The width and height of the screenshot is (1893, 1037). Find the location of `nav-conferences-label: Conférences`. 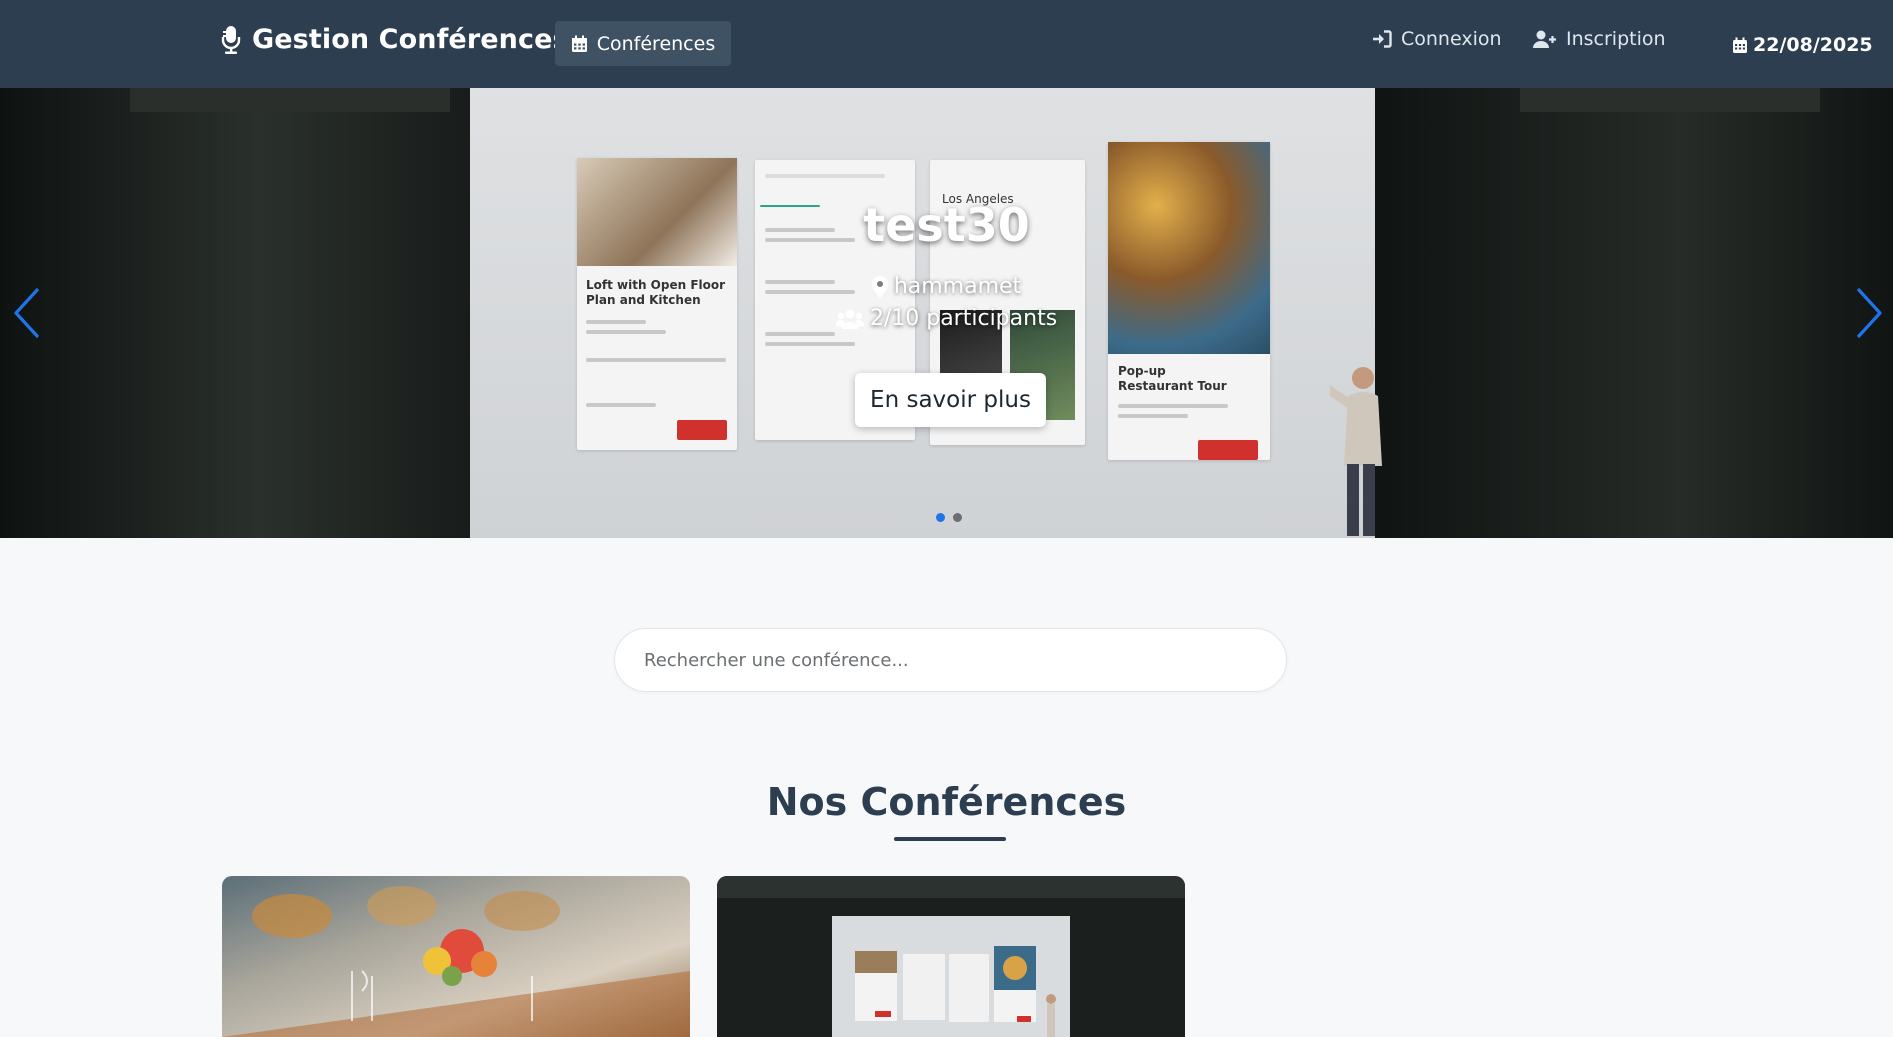

nav-conferences-label: Conférences is located at coordinates (656, 43).